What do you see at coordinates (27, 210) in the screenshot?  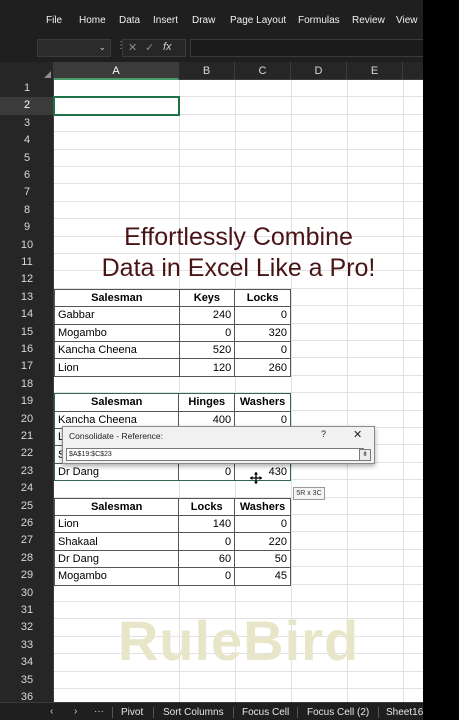 I see `row-header-8: 8` at bounding box center [27, 210].